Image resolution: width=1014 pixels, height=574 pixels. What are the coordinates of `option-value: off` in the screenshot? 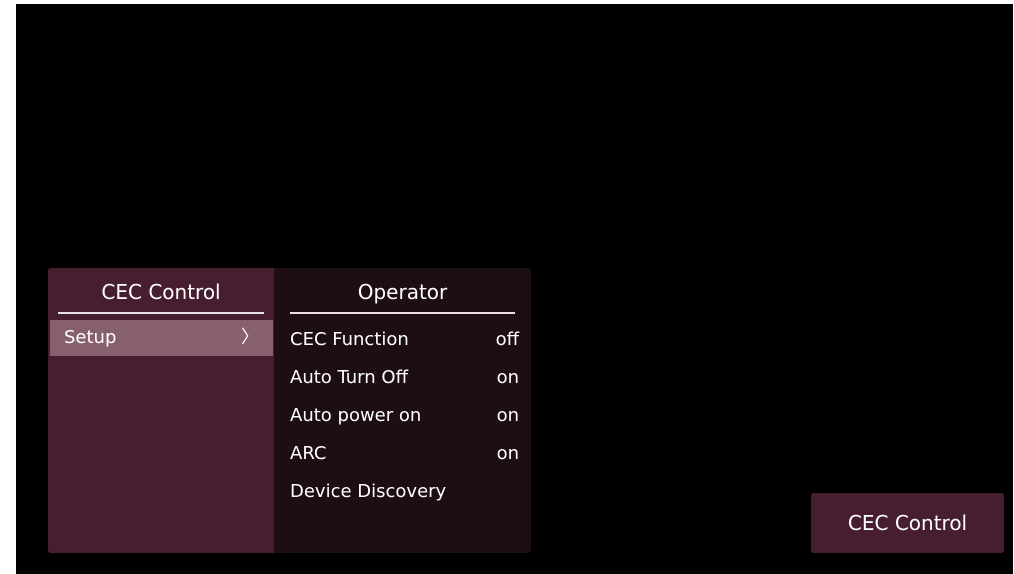 It's located at (507, 339).